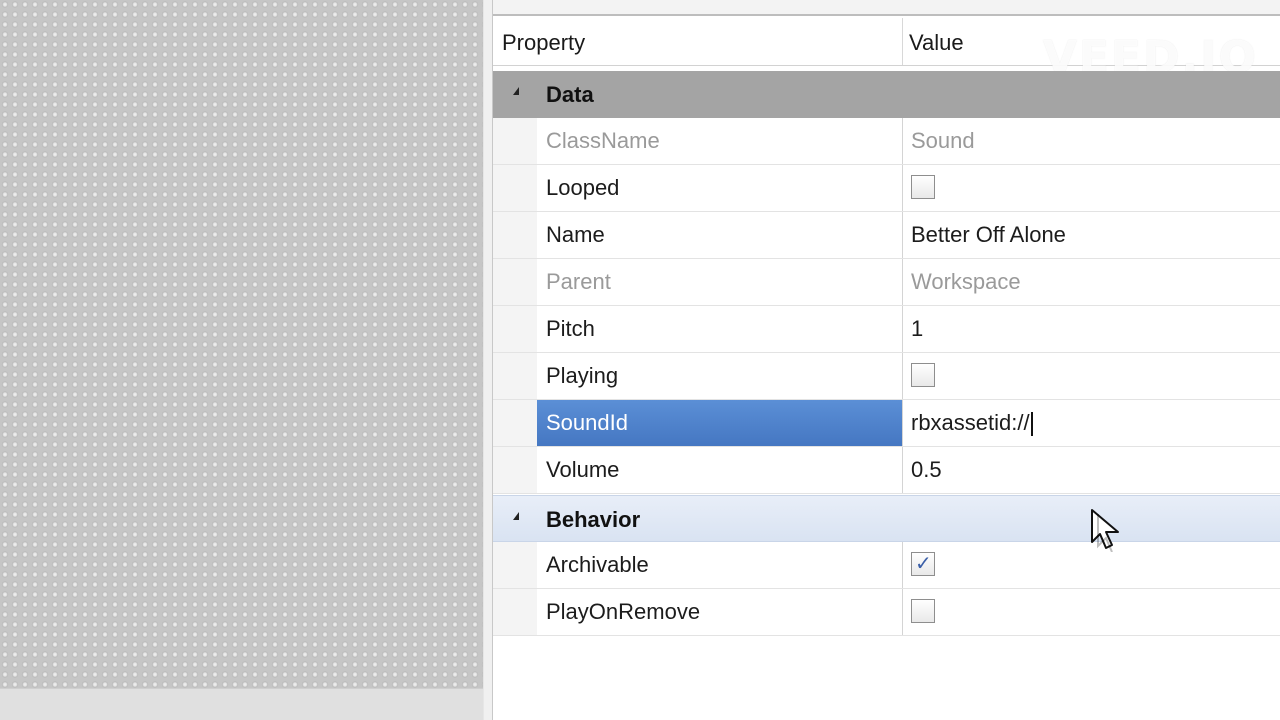  I want to click on pitch-value-field: 1, so click(1091, 329).